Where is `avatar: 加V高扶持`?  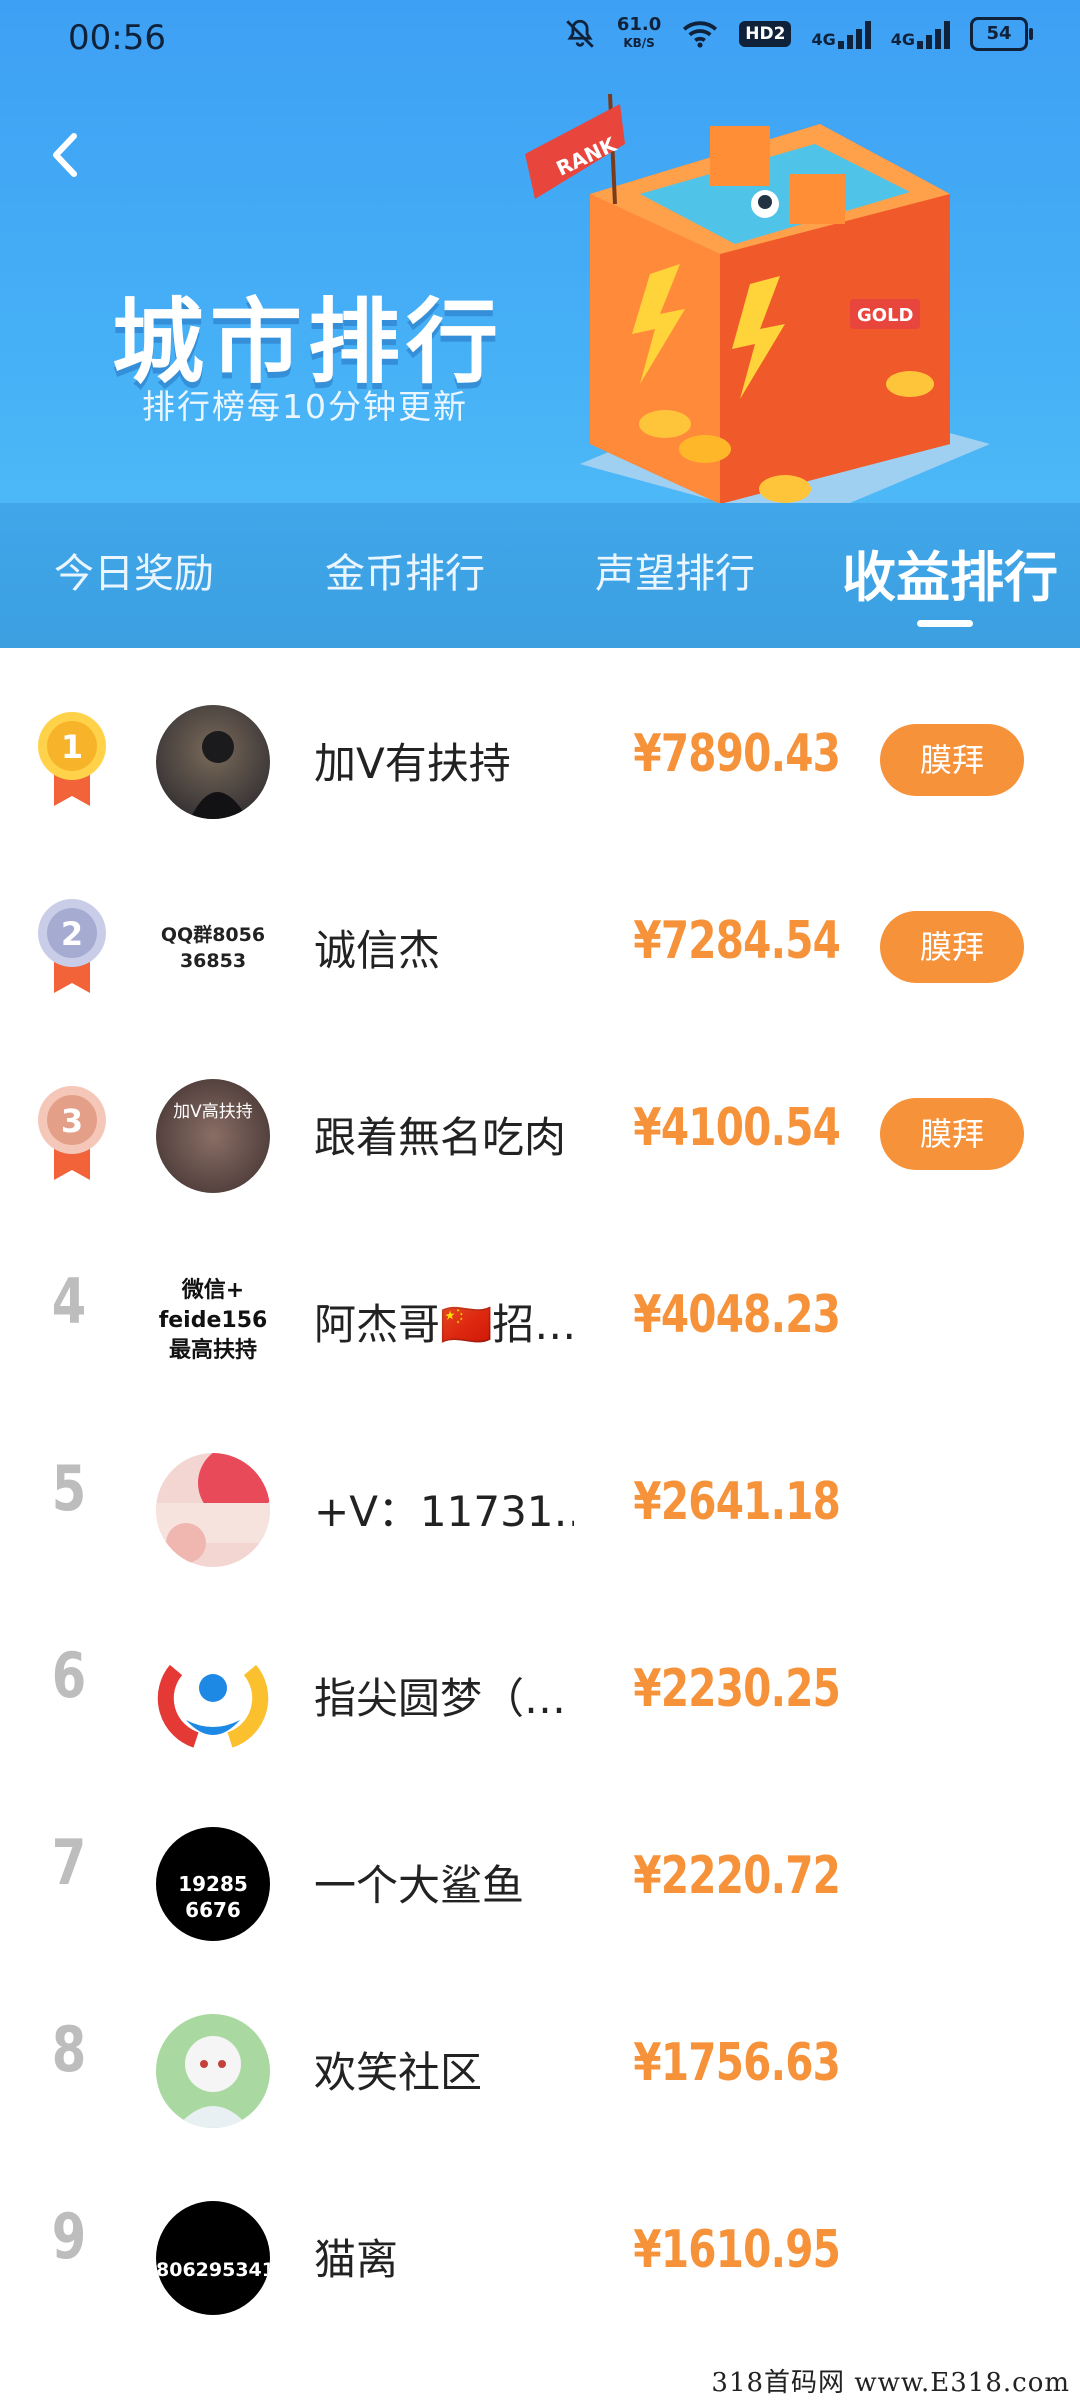
avatar: 加V高扶持 is located at coordinates (213, 1136).